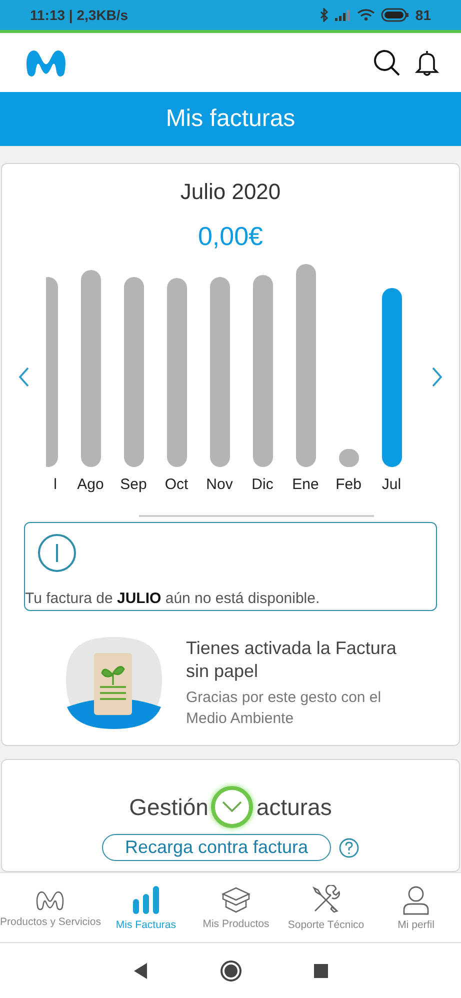 Image resolution: width=461 pixels, height=998 pixels. Describe the element at coordinates (55, 484) in the screenshot. I see `month-label: l` at that location.